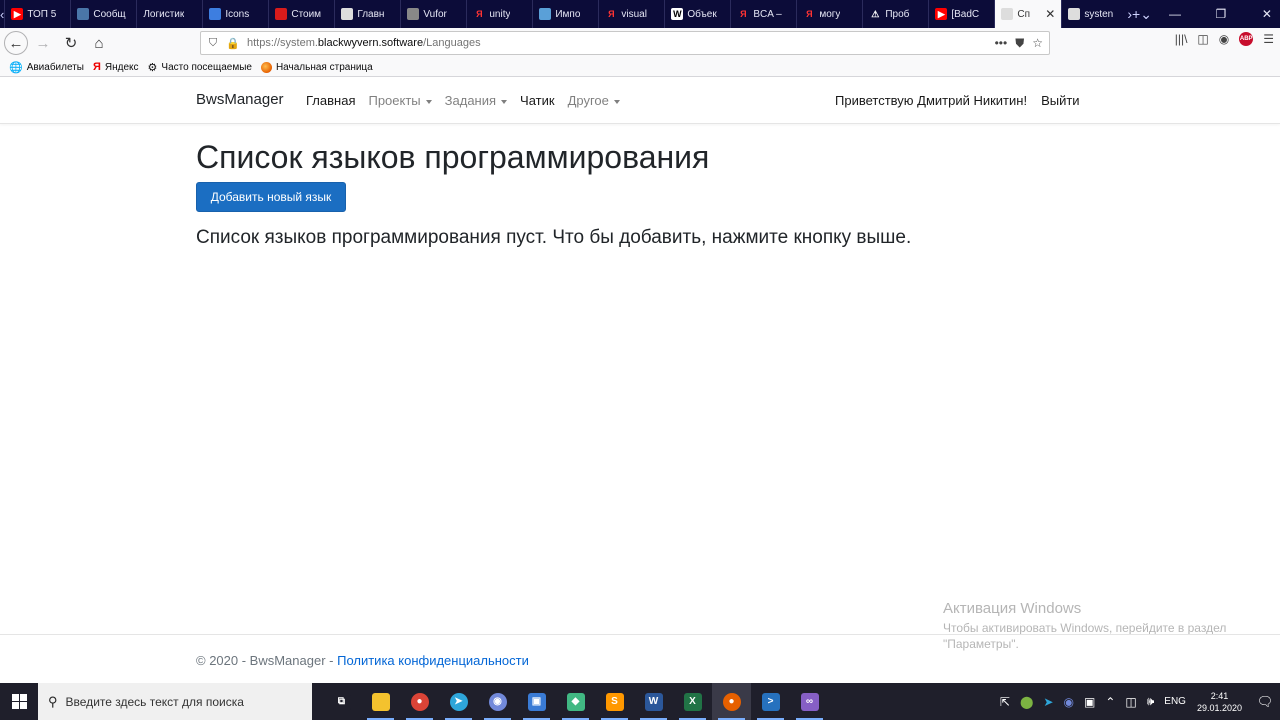 The image size is (1280, 720). What do you see at coordinates (1268, 39) in the screenshot?
I see `menu-icon: ☰` at bounding box center [1268, 39].